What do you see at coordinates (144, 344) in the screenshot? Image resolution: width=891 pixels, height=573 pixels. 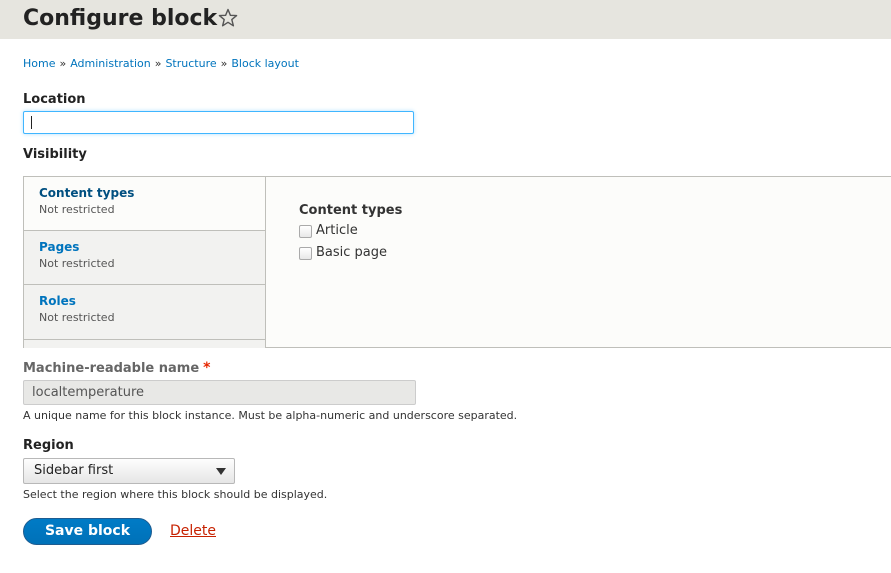 I see `tab-partial` at bounding box center [144, 344].